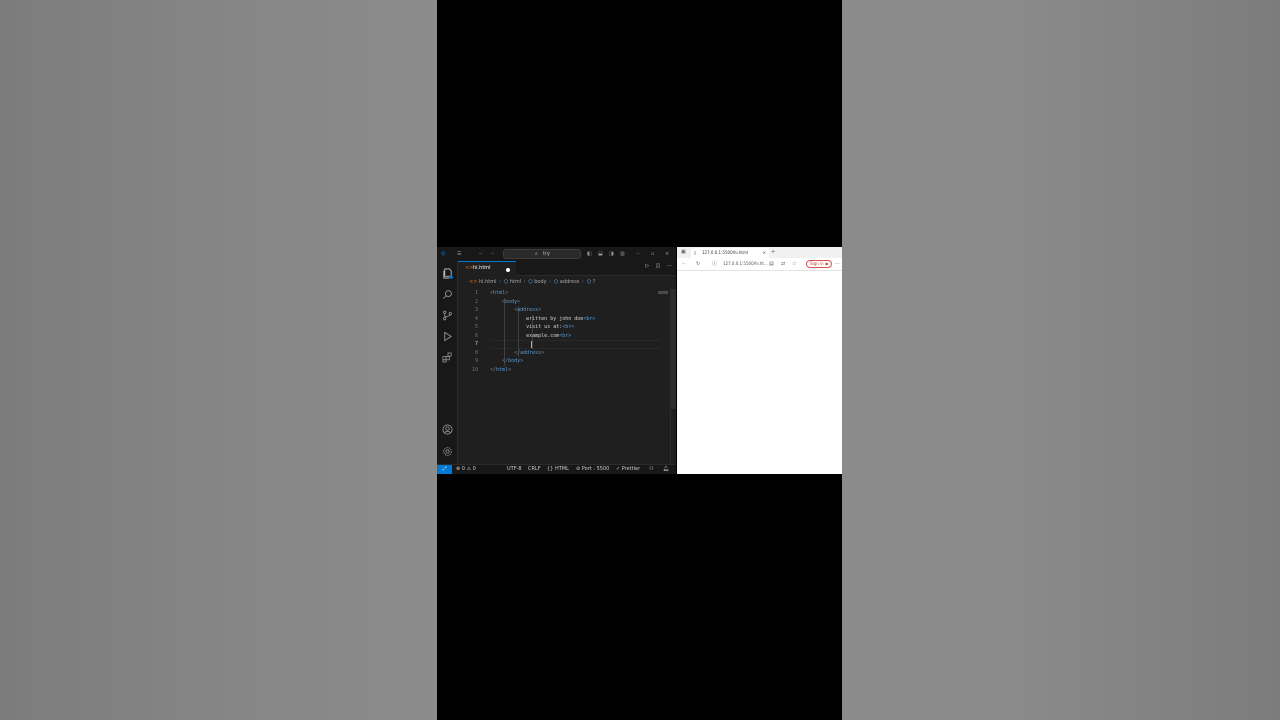  Describe the element at coordinates (563, 344) in the screenshot. I see `code-line: 7` at that location.